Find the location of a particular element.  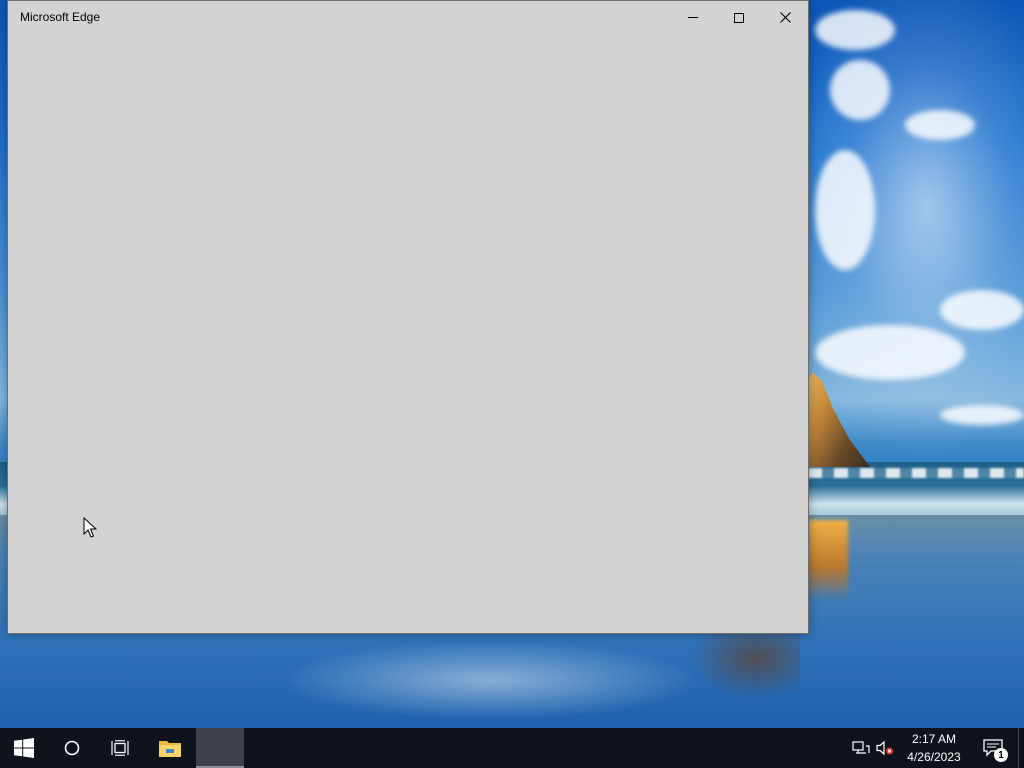

network-disconnected-icon is located at coordinates (861, 747).